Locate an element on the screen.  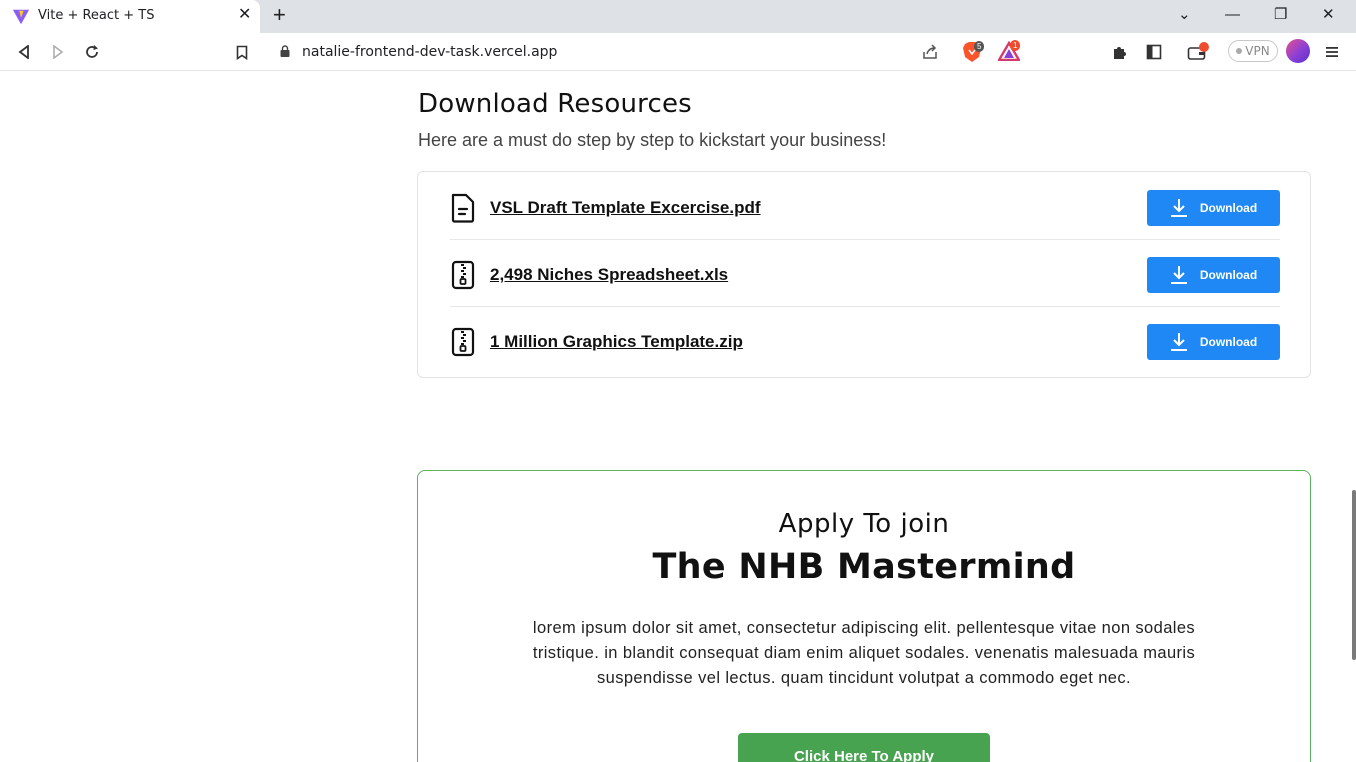
sidebar-toggle-button is located at coordinates (1154, 52).